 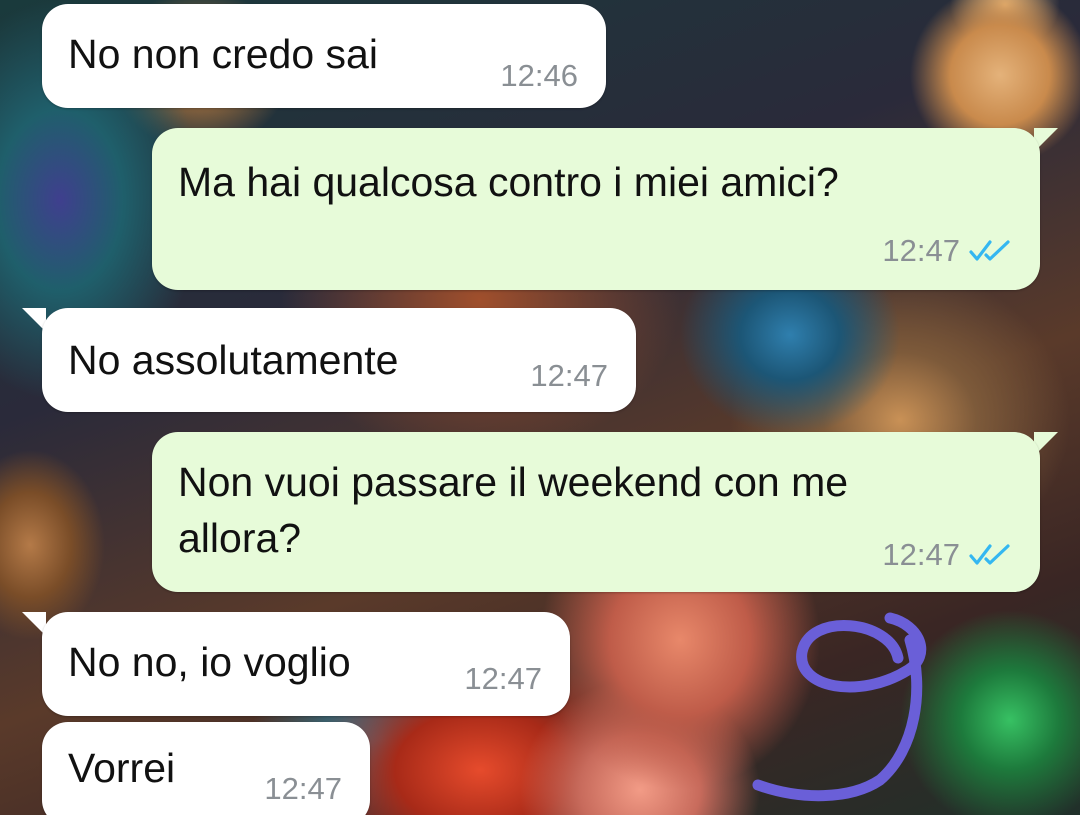 What do you see at coordinates (240, 538) in the screenshot?
I see `message-text-line-2: allora?` at bounding box center [240, 538].